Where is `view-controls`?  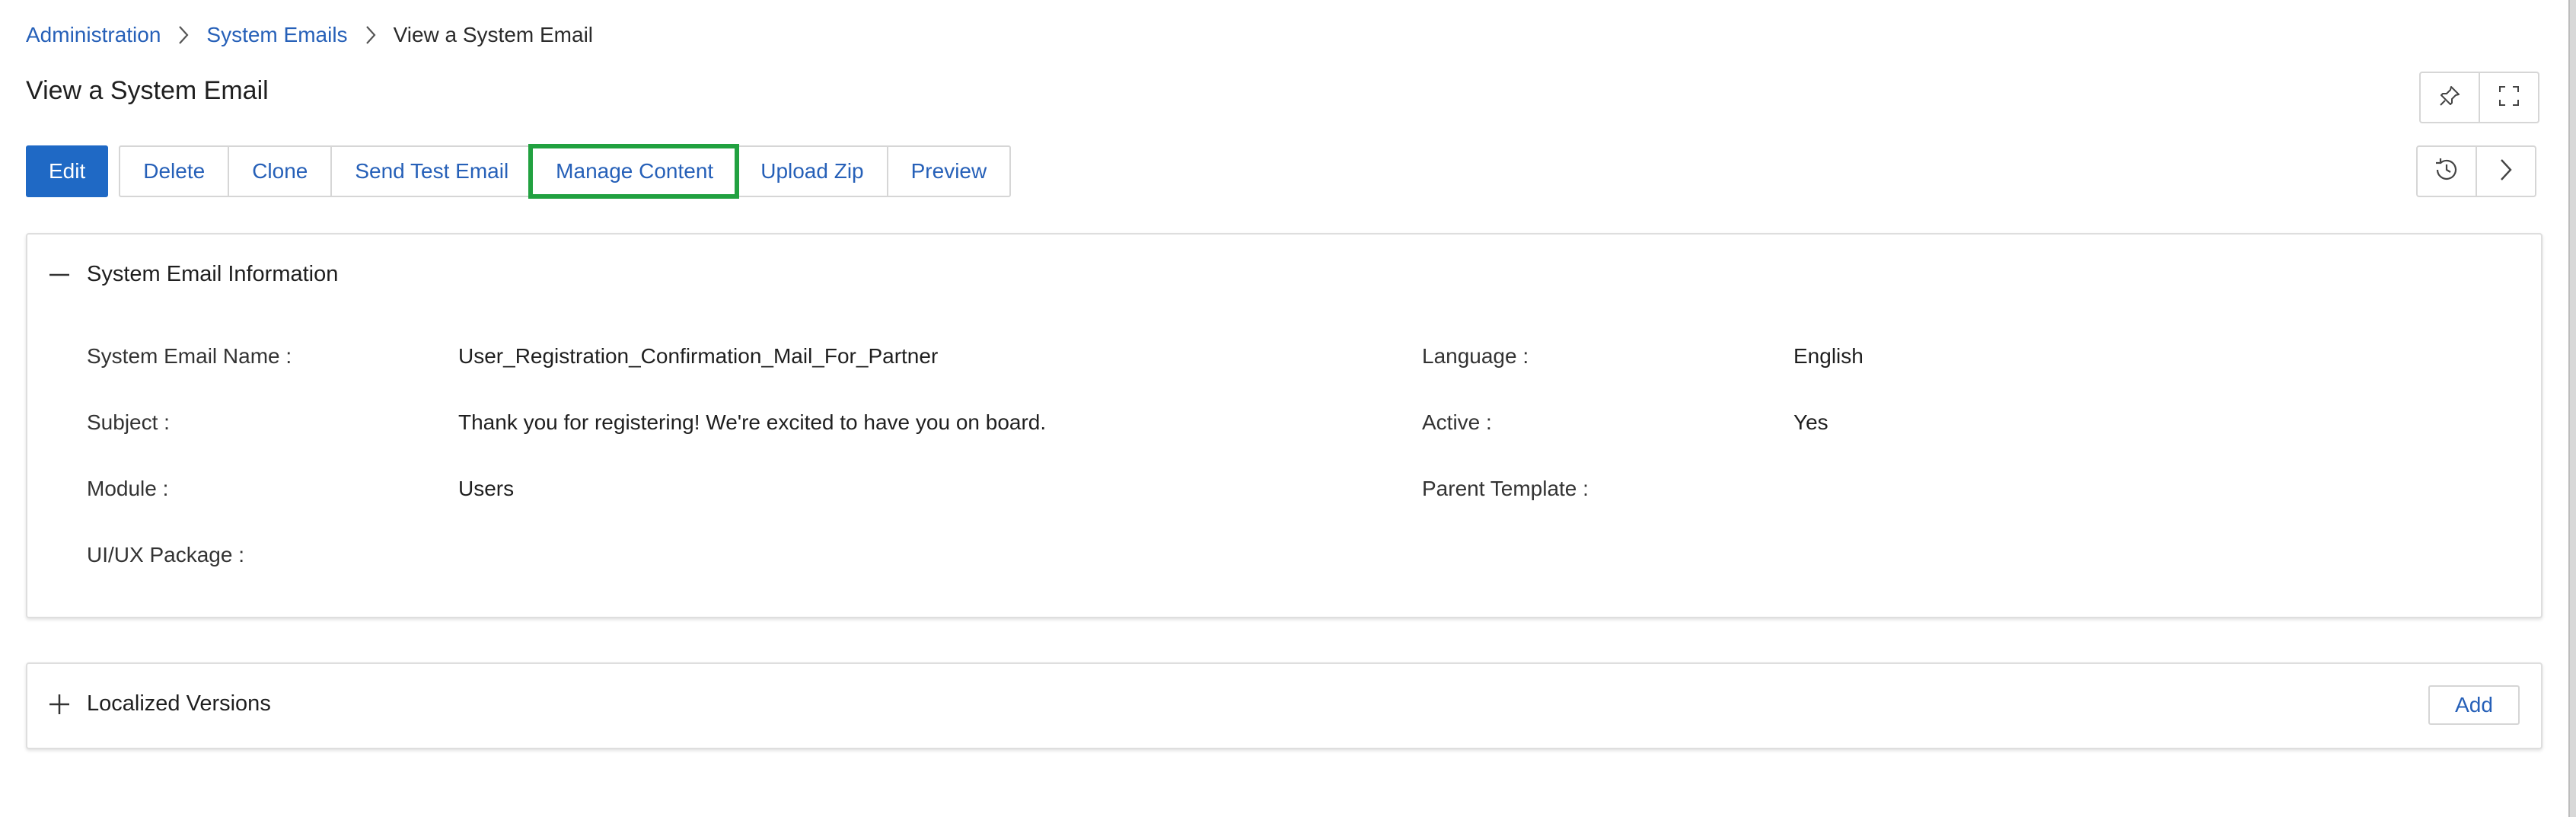 view-controls is located at coordinates (2479, 97).